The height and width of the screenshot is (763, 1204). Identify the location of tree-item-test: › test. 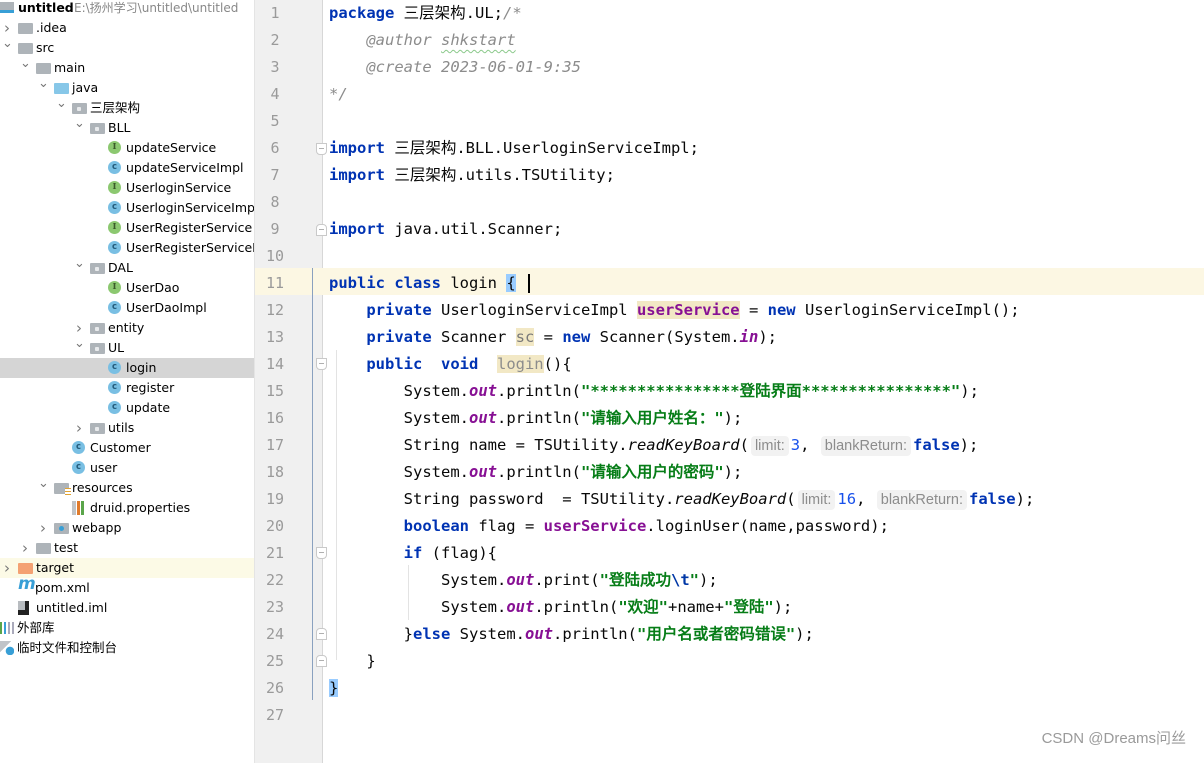
(127, 548).